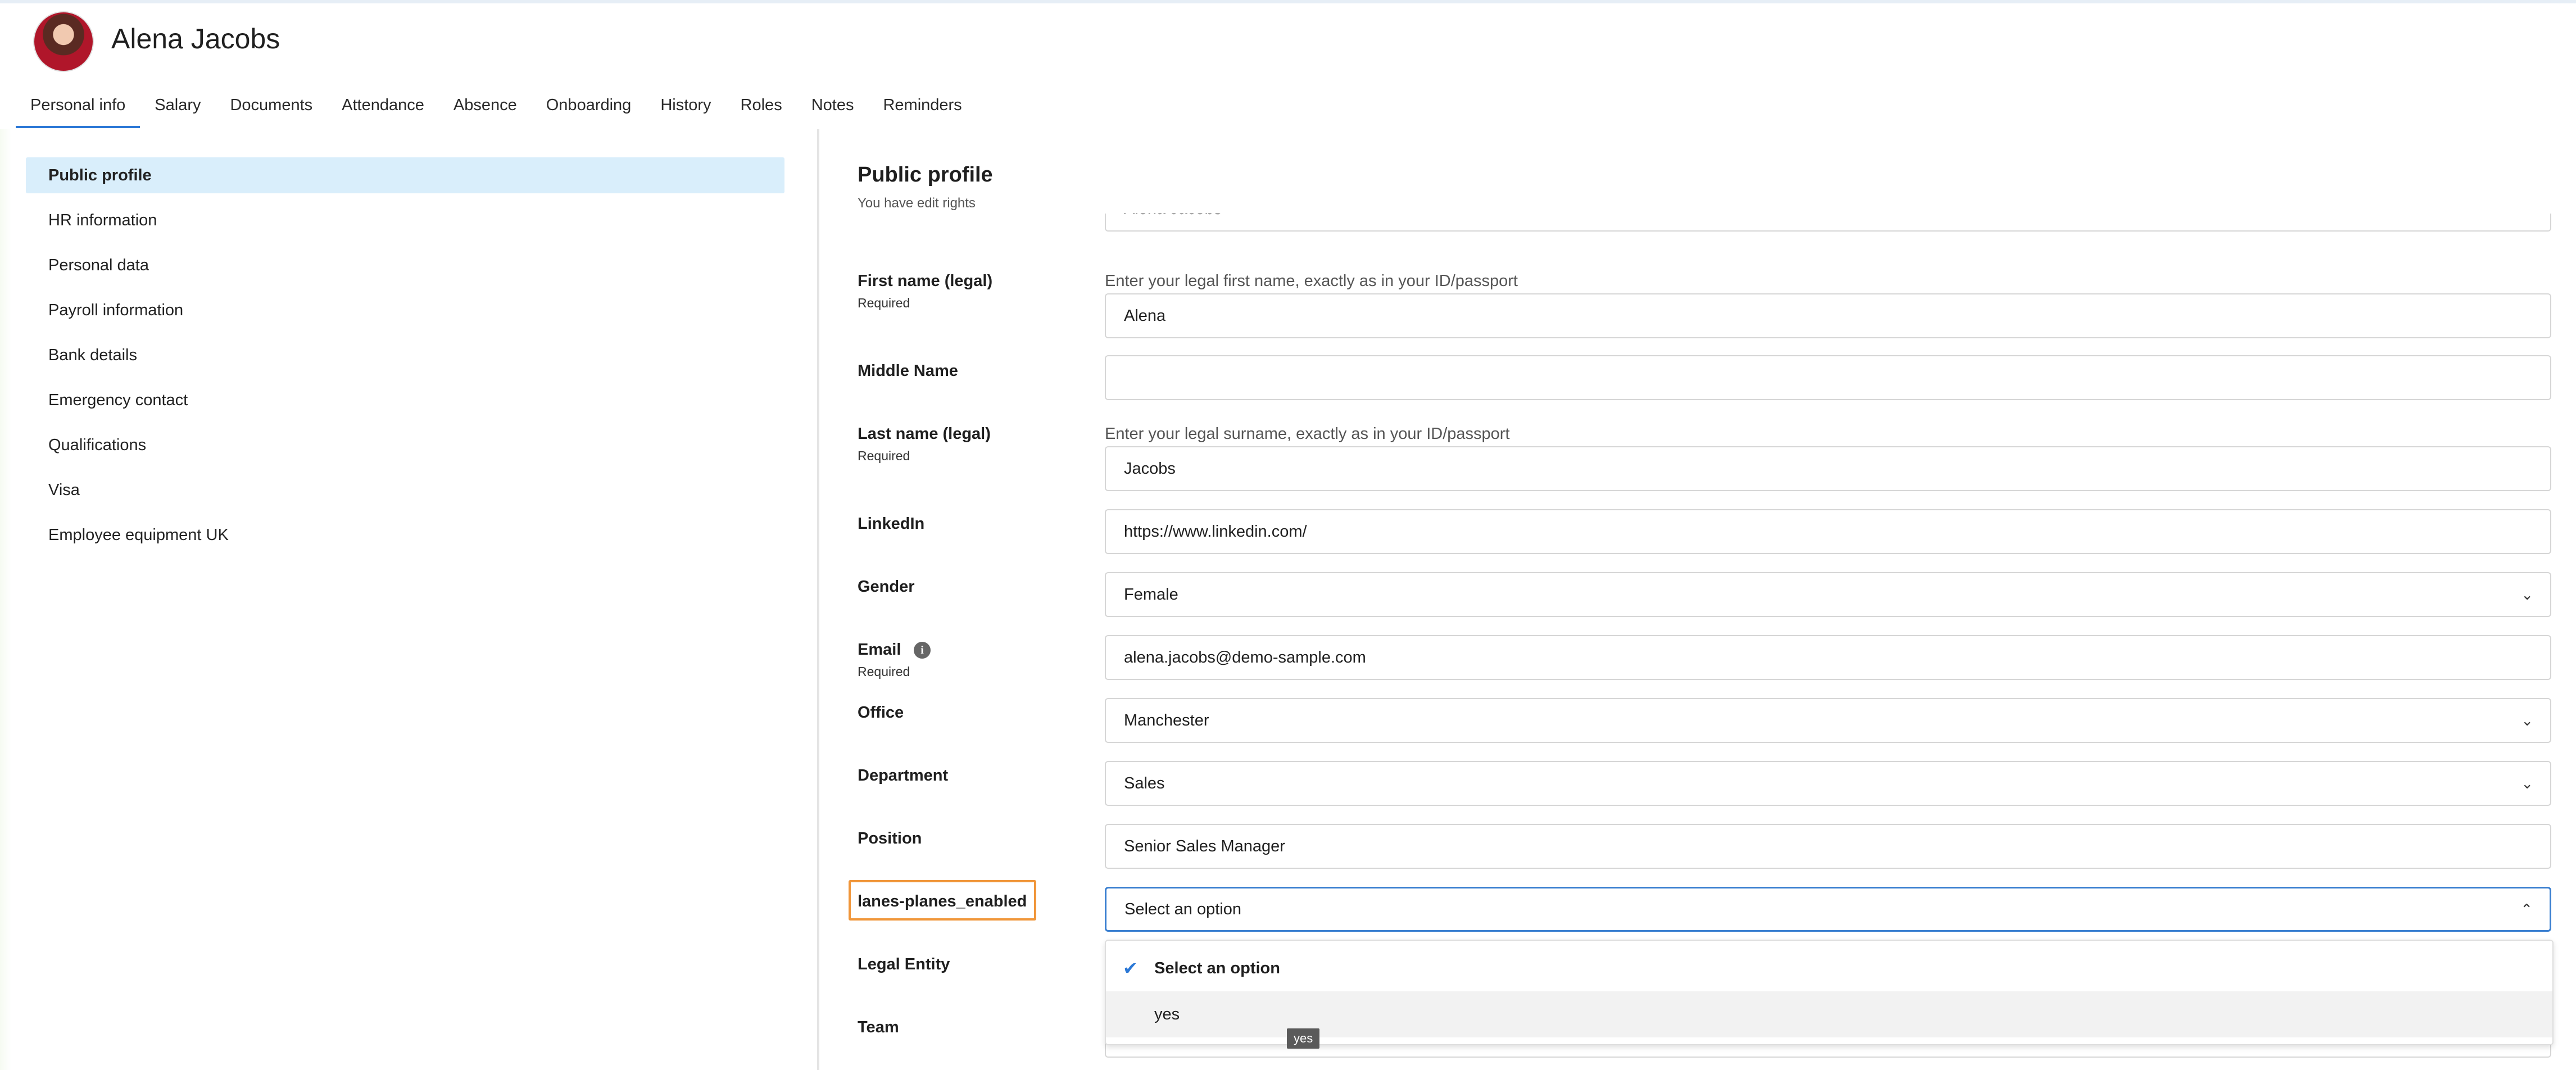 The image size is (2576, 1070). Describe the element at coordinates (818, 599) in the screenshot. I see `panel-divider` at that location.